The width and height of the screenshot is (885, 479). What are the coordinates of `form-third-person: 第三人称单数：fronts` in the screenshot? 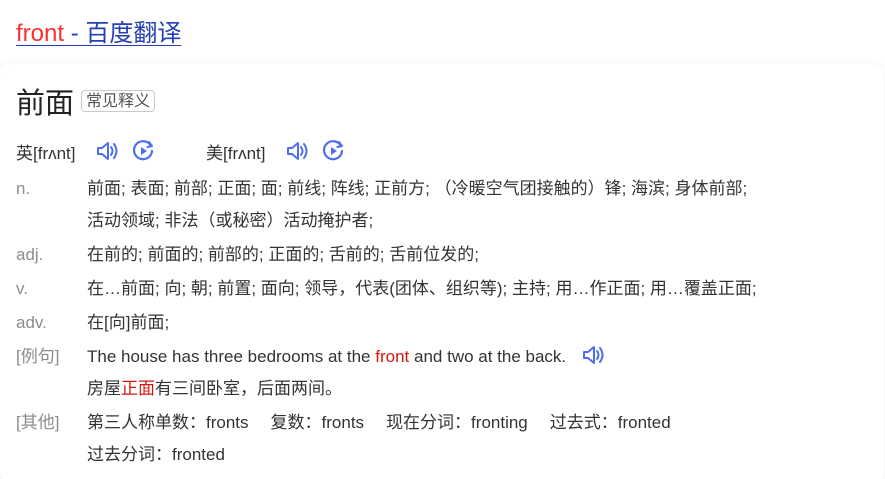 It's located at (168, 422).